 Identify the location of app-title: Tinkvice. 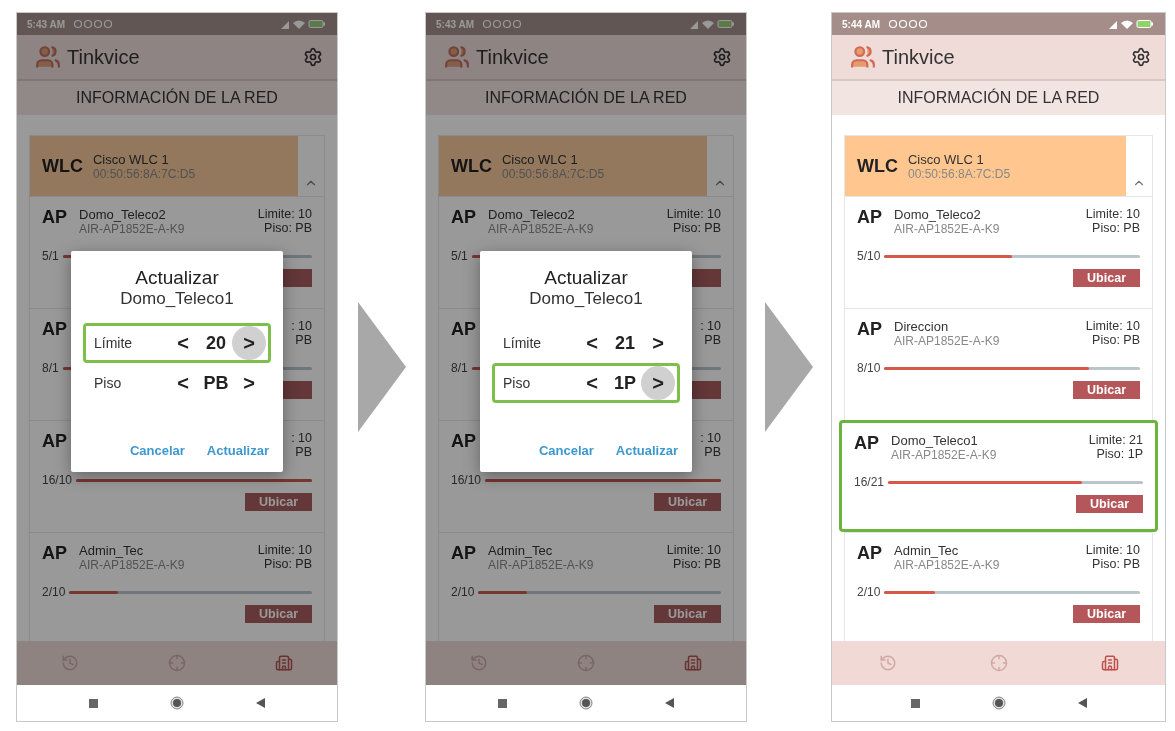
(919, 57).